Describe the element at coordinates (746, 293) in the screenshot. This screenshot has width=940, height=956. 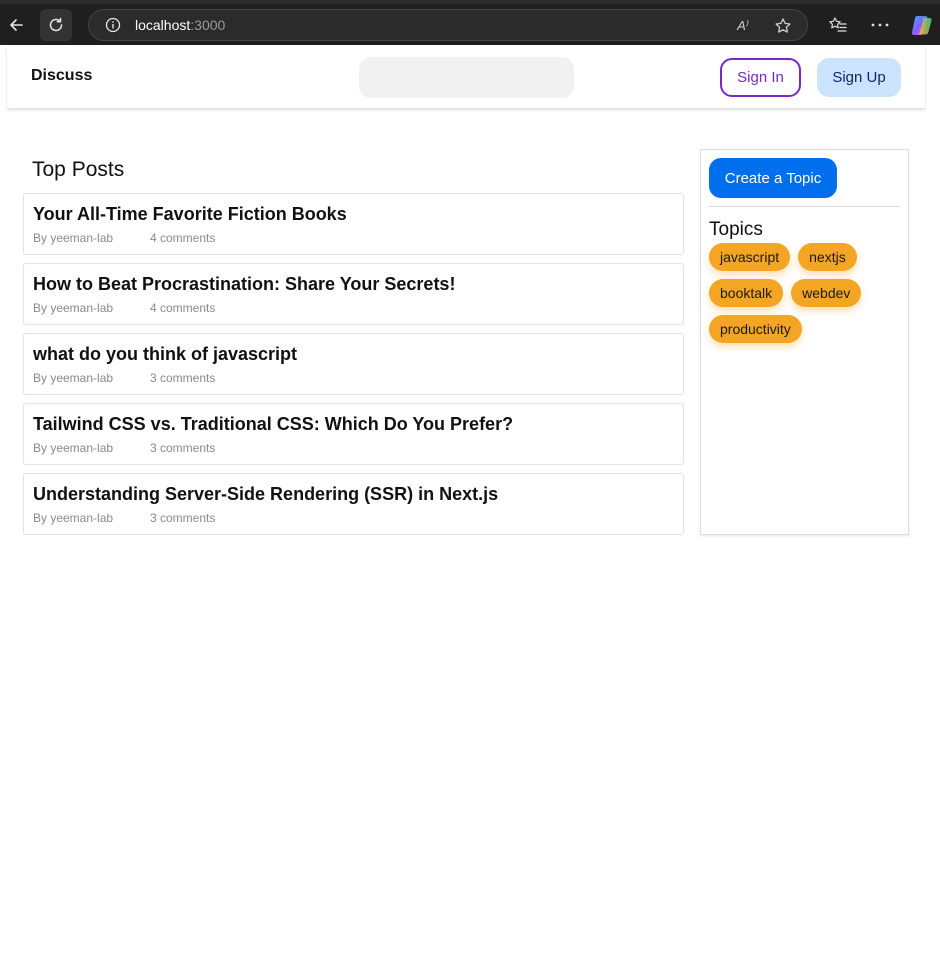
I see `topic-chip: booktalk` at that location.